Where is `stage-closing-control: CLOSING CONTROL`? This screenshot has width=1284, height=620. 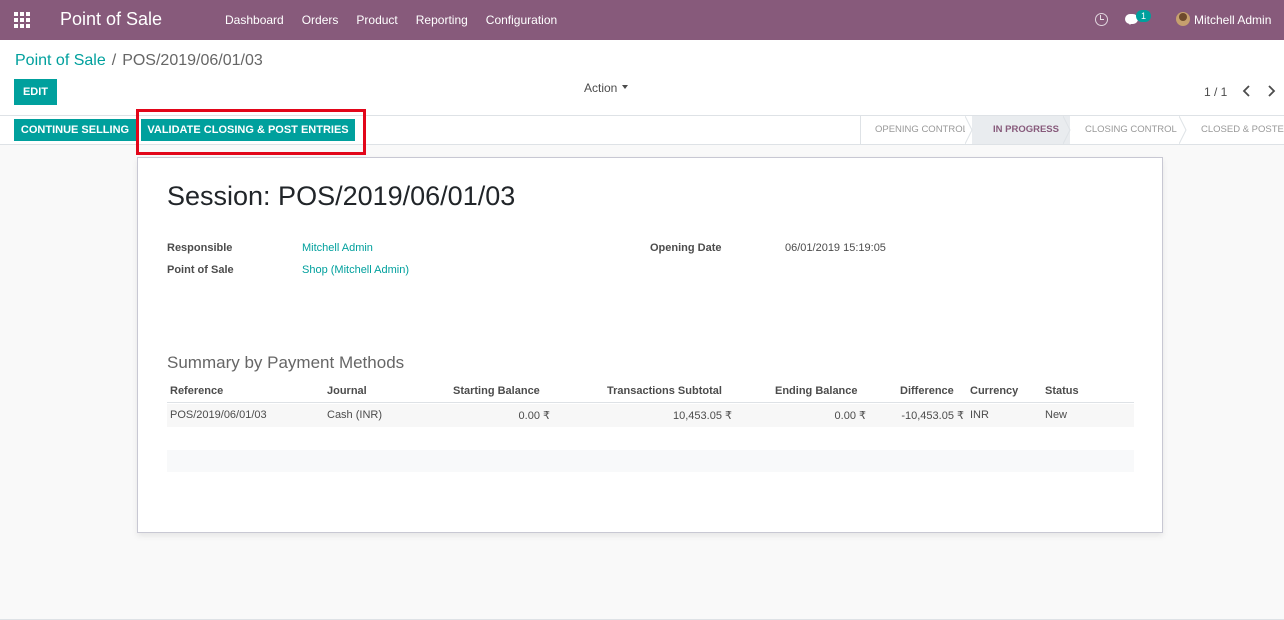 stage-closing-control: CLOSING CONTROL is located at coordinates (1128, 130).